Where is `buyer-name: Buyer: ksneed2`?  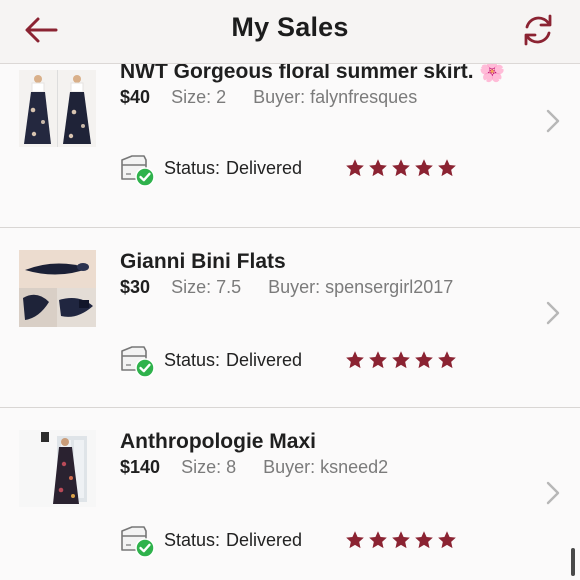
buyer-name: Buyer: ksneed2 is located at coordinates (326, 467).